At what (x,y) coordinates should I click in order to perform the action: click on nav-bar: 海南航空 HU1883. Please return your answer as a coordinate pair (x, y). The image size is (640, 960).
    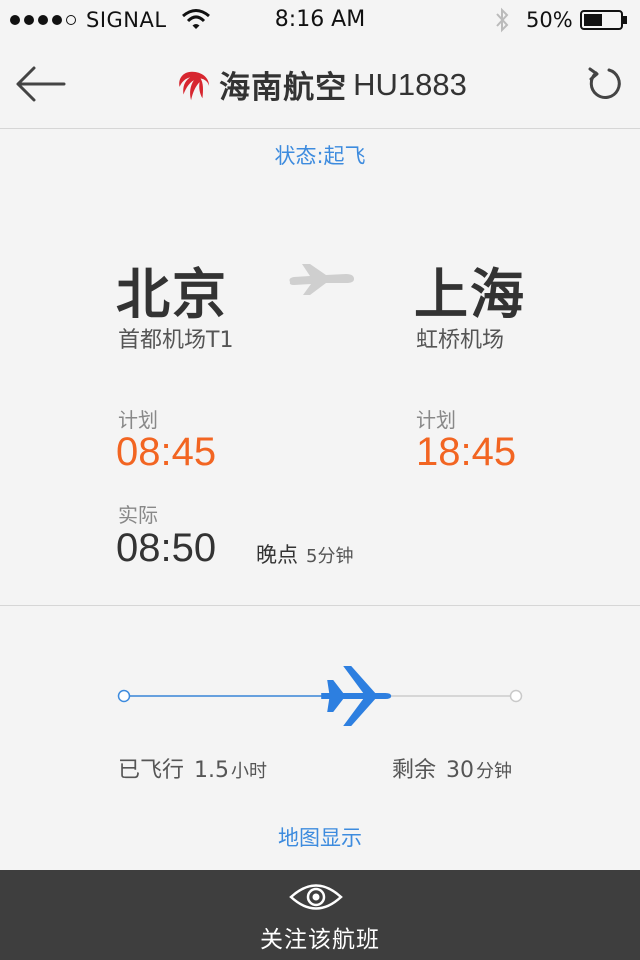
    Looking at the image, I should click on (320, 84).